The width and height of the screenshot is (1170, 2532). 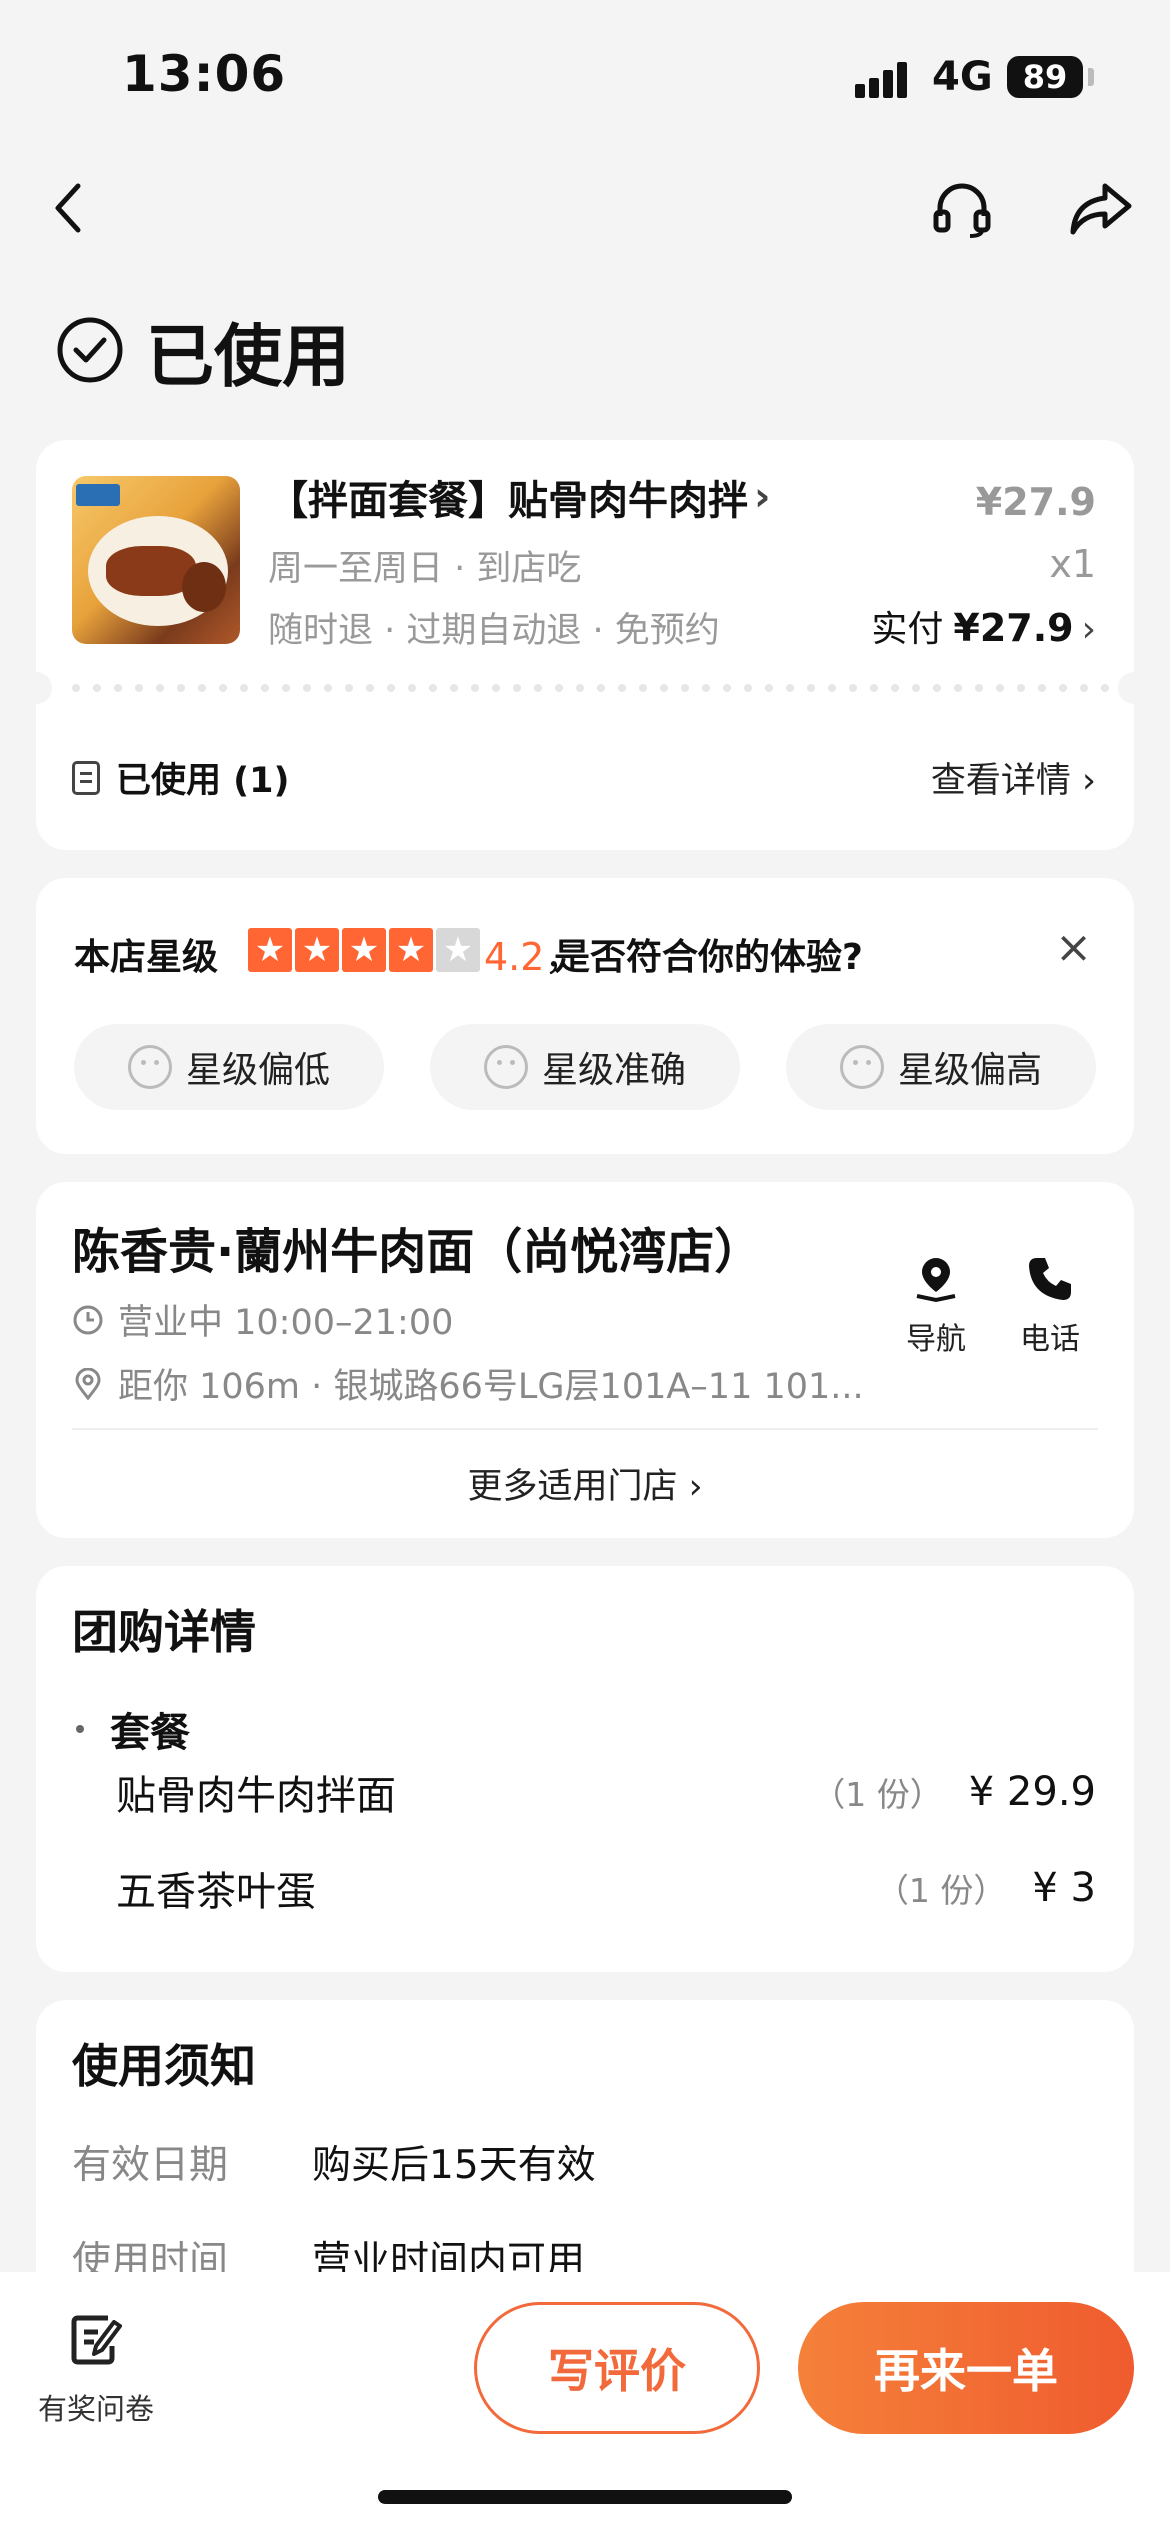 What do you see at coordinates (164, 1632) in the screenshot?
I see `deal-title: 团购详情` at bounding box center [164, 1632].